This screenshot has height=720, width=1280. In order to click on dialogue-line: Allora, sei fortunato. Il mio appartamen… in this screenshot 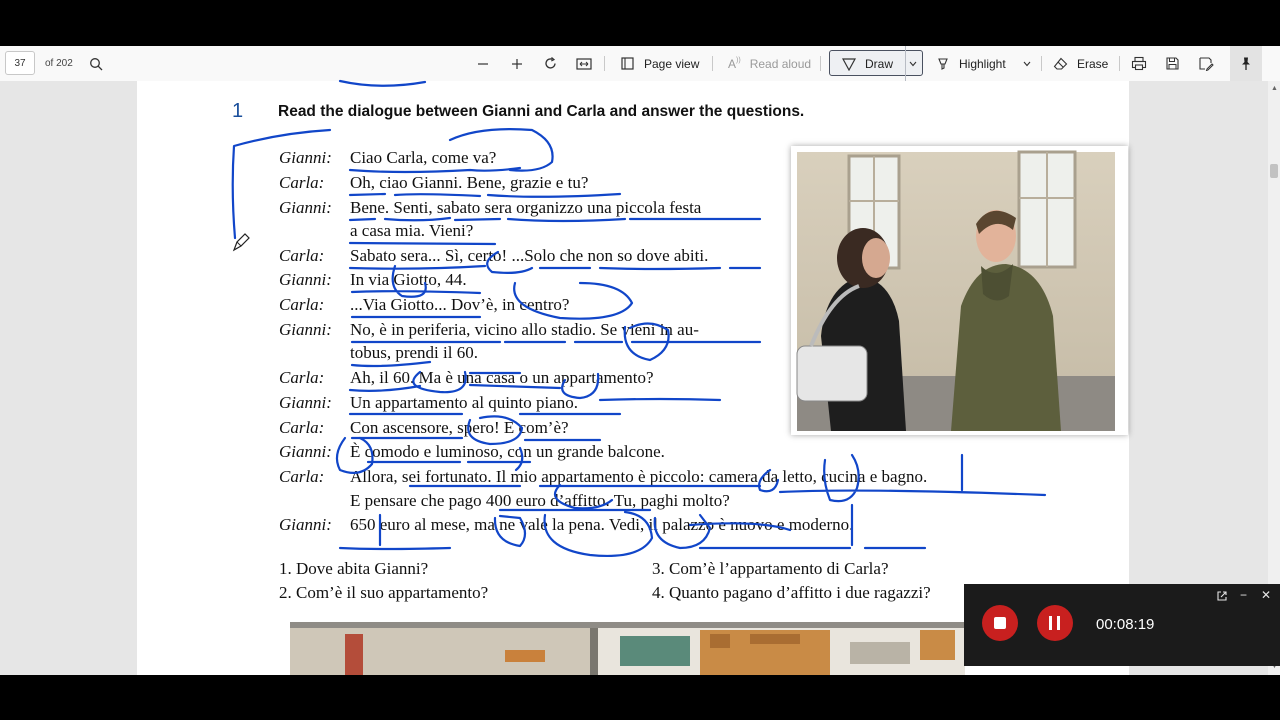, I will do `click(639, 476)`.